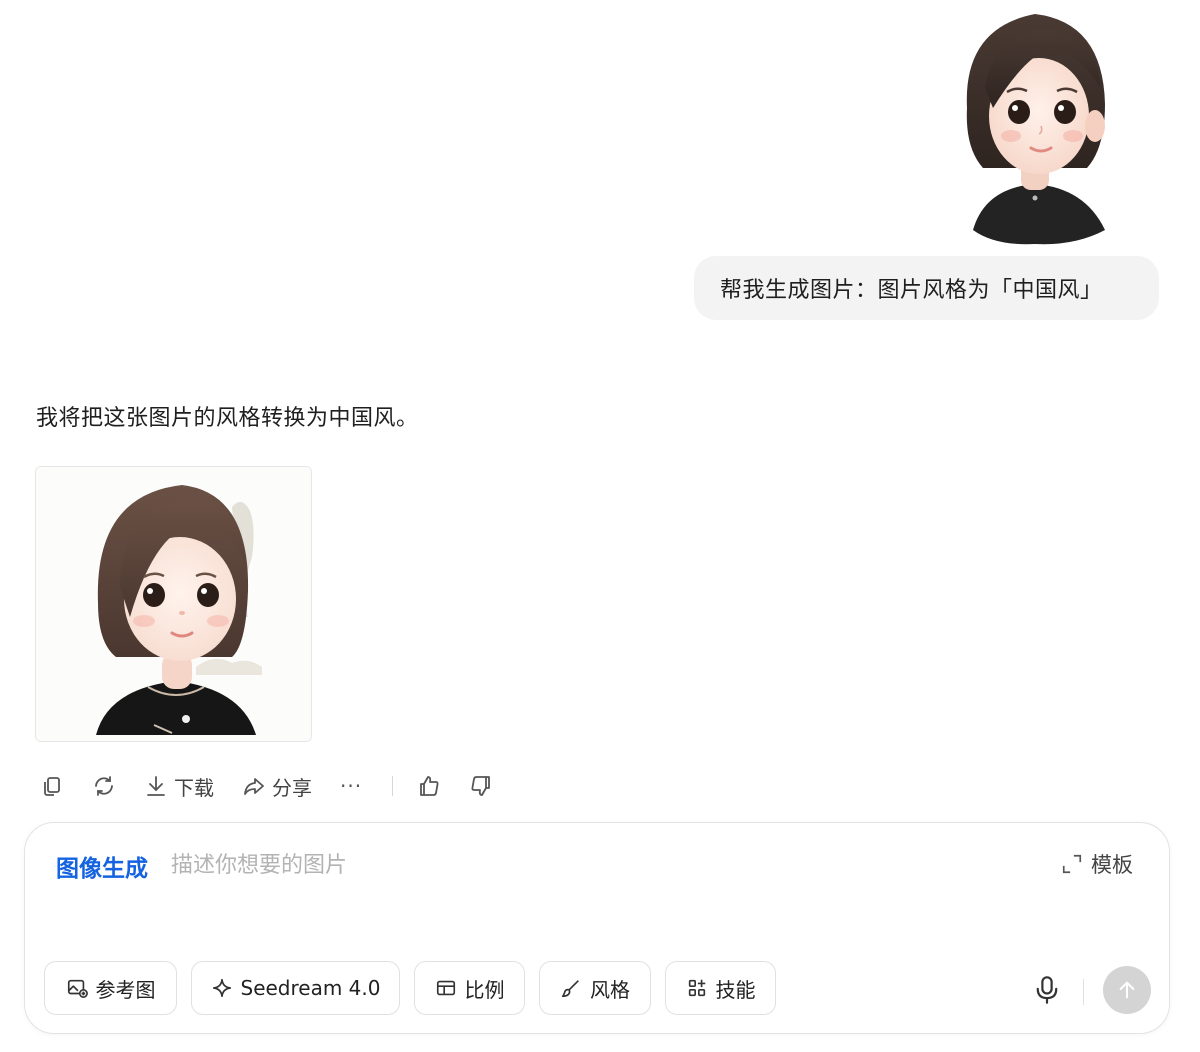 The height and width of the screenshot is (1052, 1200). Describe the element at coordinates (156, 786) in the screenshot. I see `download-icon` at that location.